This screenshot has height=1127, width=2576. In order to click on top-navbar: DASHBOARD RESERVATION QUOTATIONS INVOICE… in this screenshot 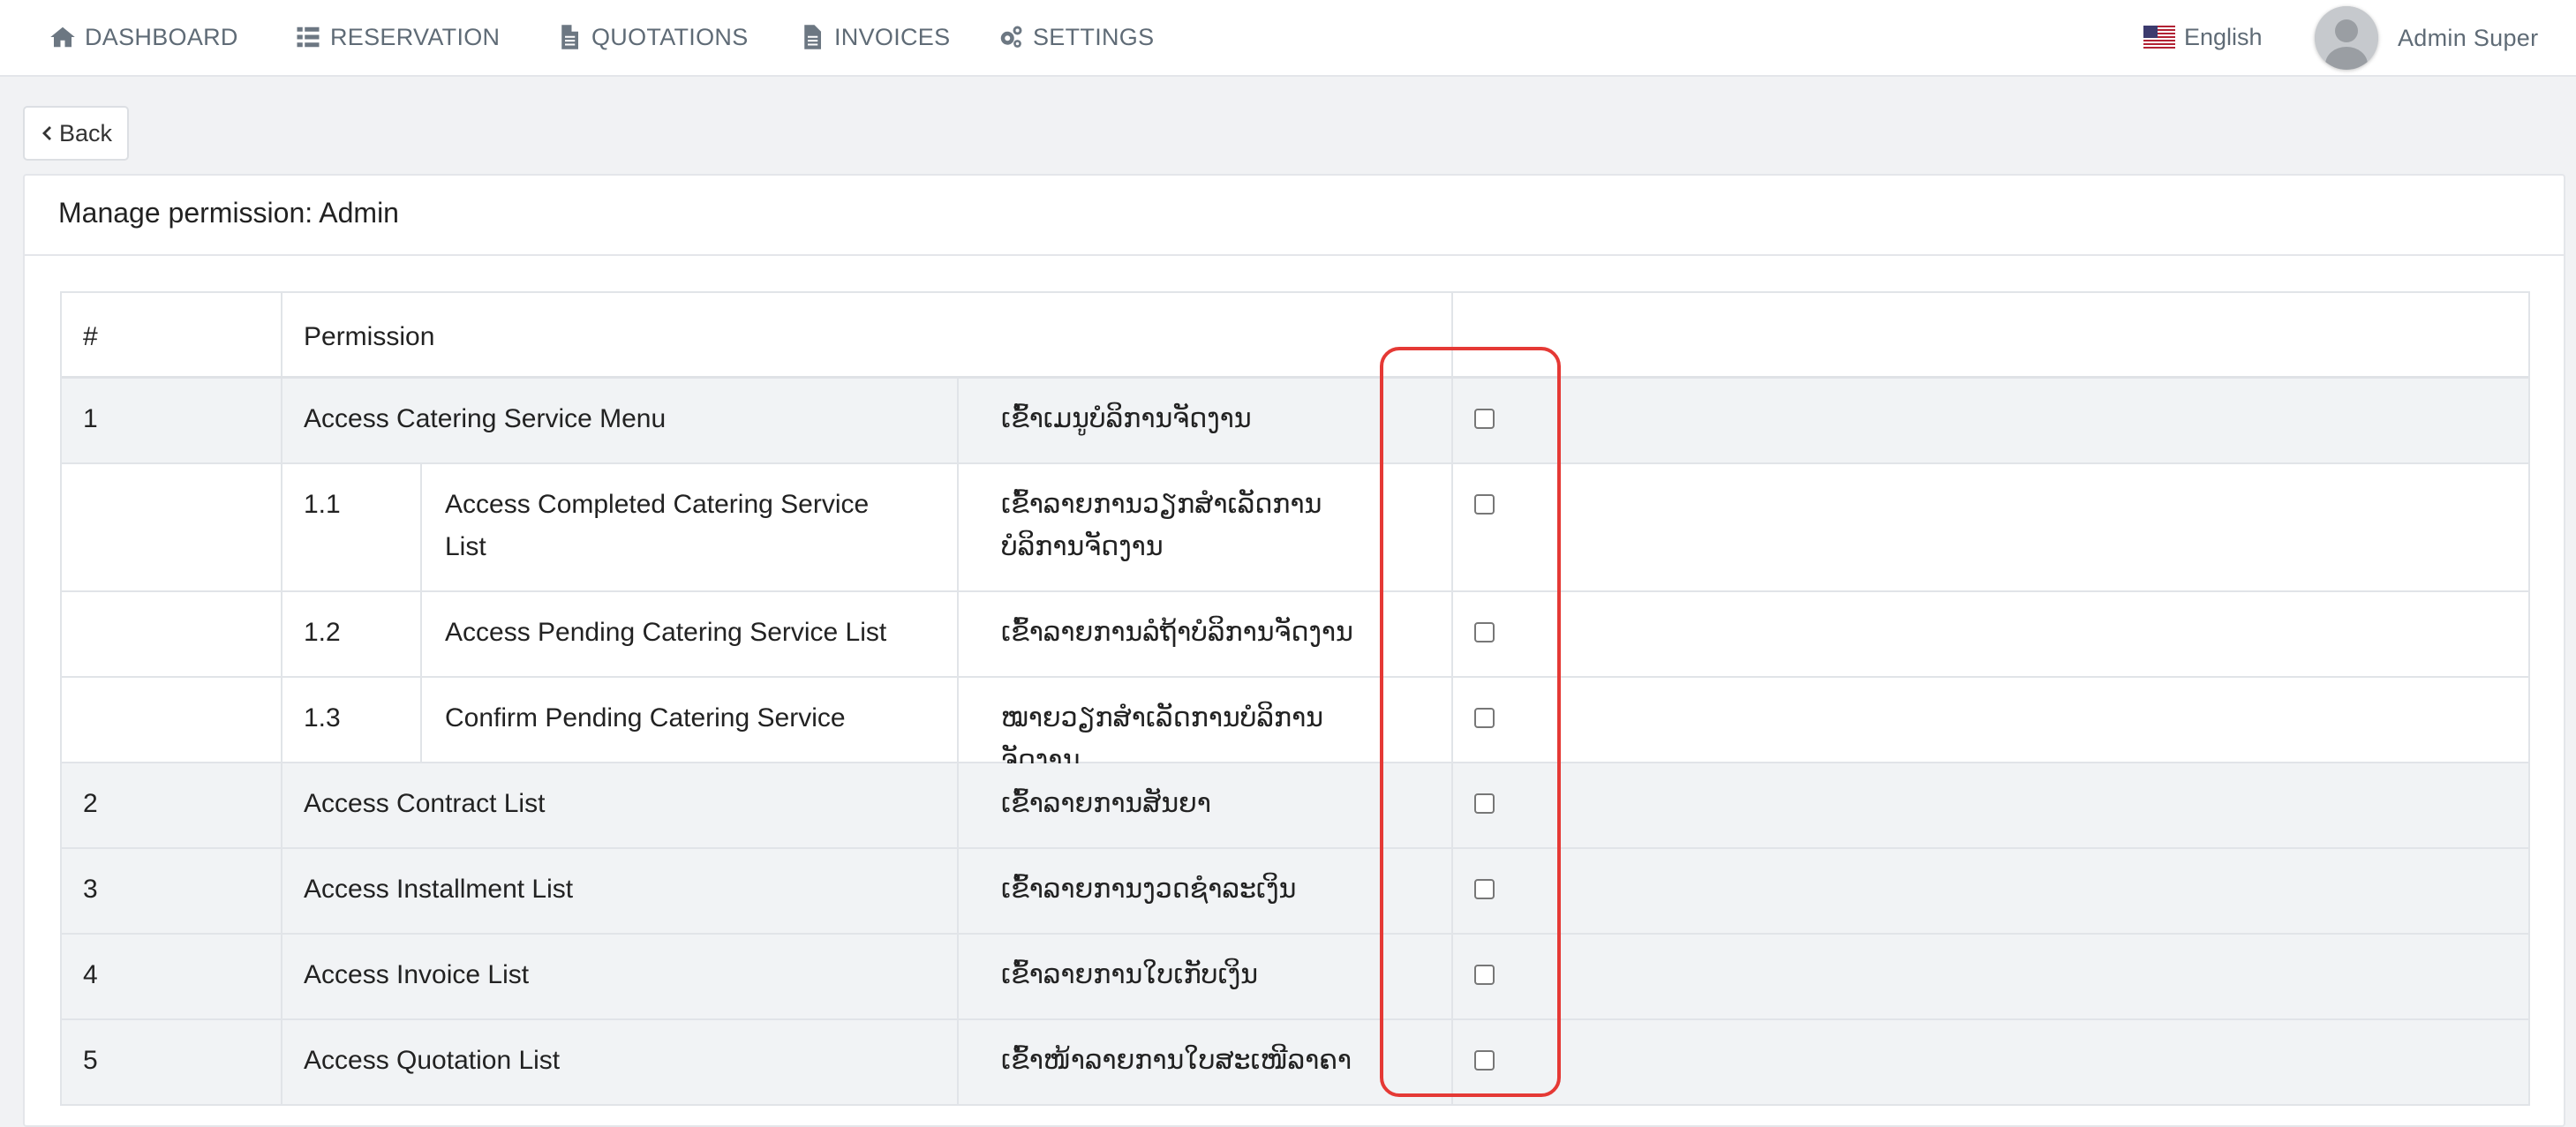, I will do `click(1288, 39)`.